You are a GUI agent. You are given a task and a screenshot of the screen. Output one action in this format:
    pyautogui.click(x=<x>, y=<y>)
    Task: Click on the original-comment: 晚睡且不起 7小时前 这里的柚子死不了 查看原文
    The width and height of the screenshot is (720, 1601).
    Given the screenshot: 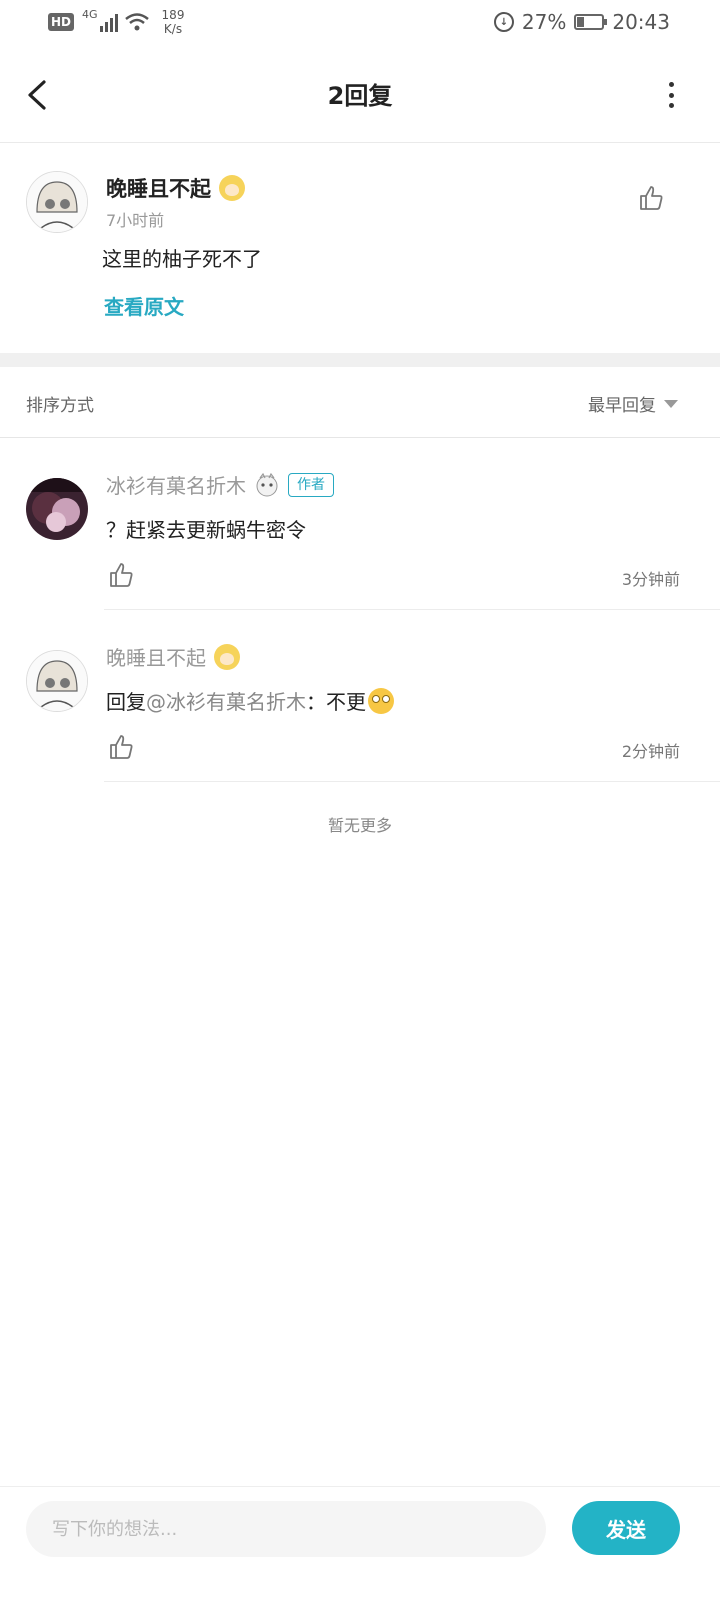 What is the action you would take?
    pyautogui.click(x=360, y=248)
    